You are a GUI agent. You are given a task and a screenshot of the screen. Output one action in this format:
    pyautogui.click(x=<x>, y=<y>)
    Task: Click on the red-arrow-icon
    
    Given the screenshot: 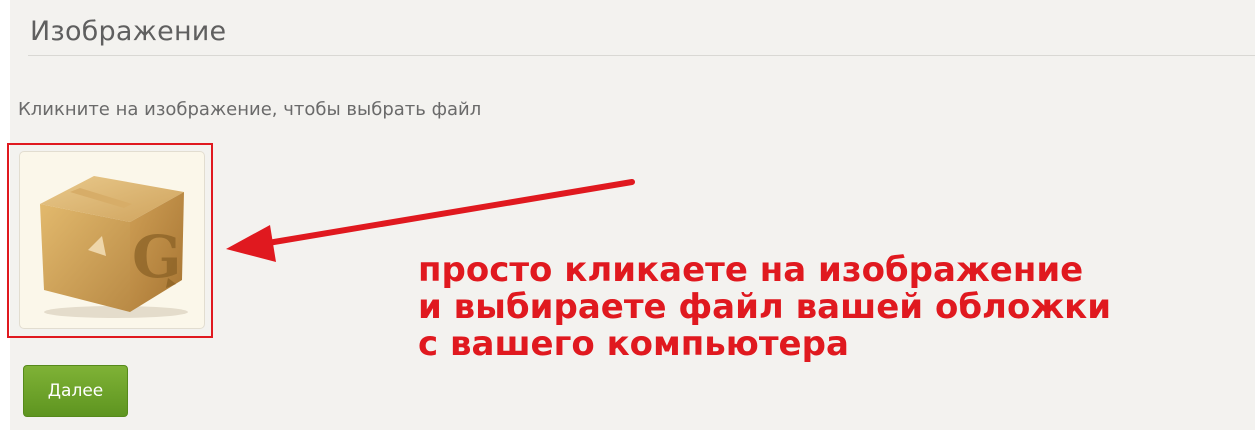 What is the action you would take?
    pyautogui.click(x=430, y=220)
    